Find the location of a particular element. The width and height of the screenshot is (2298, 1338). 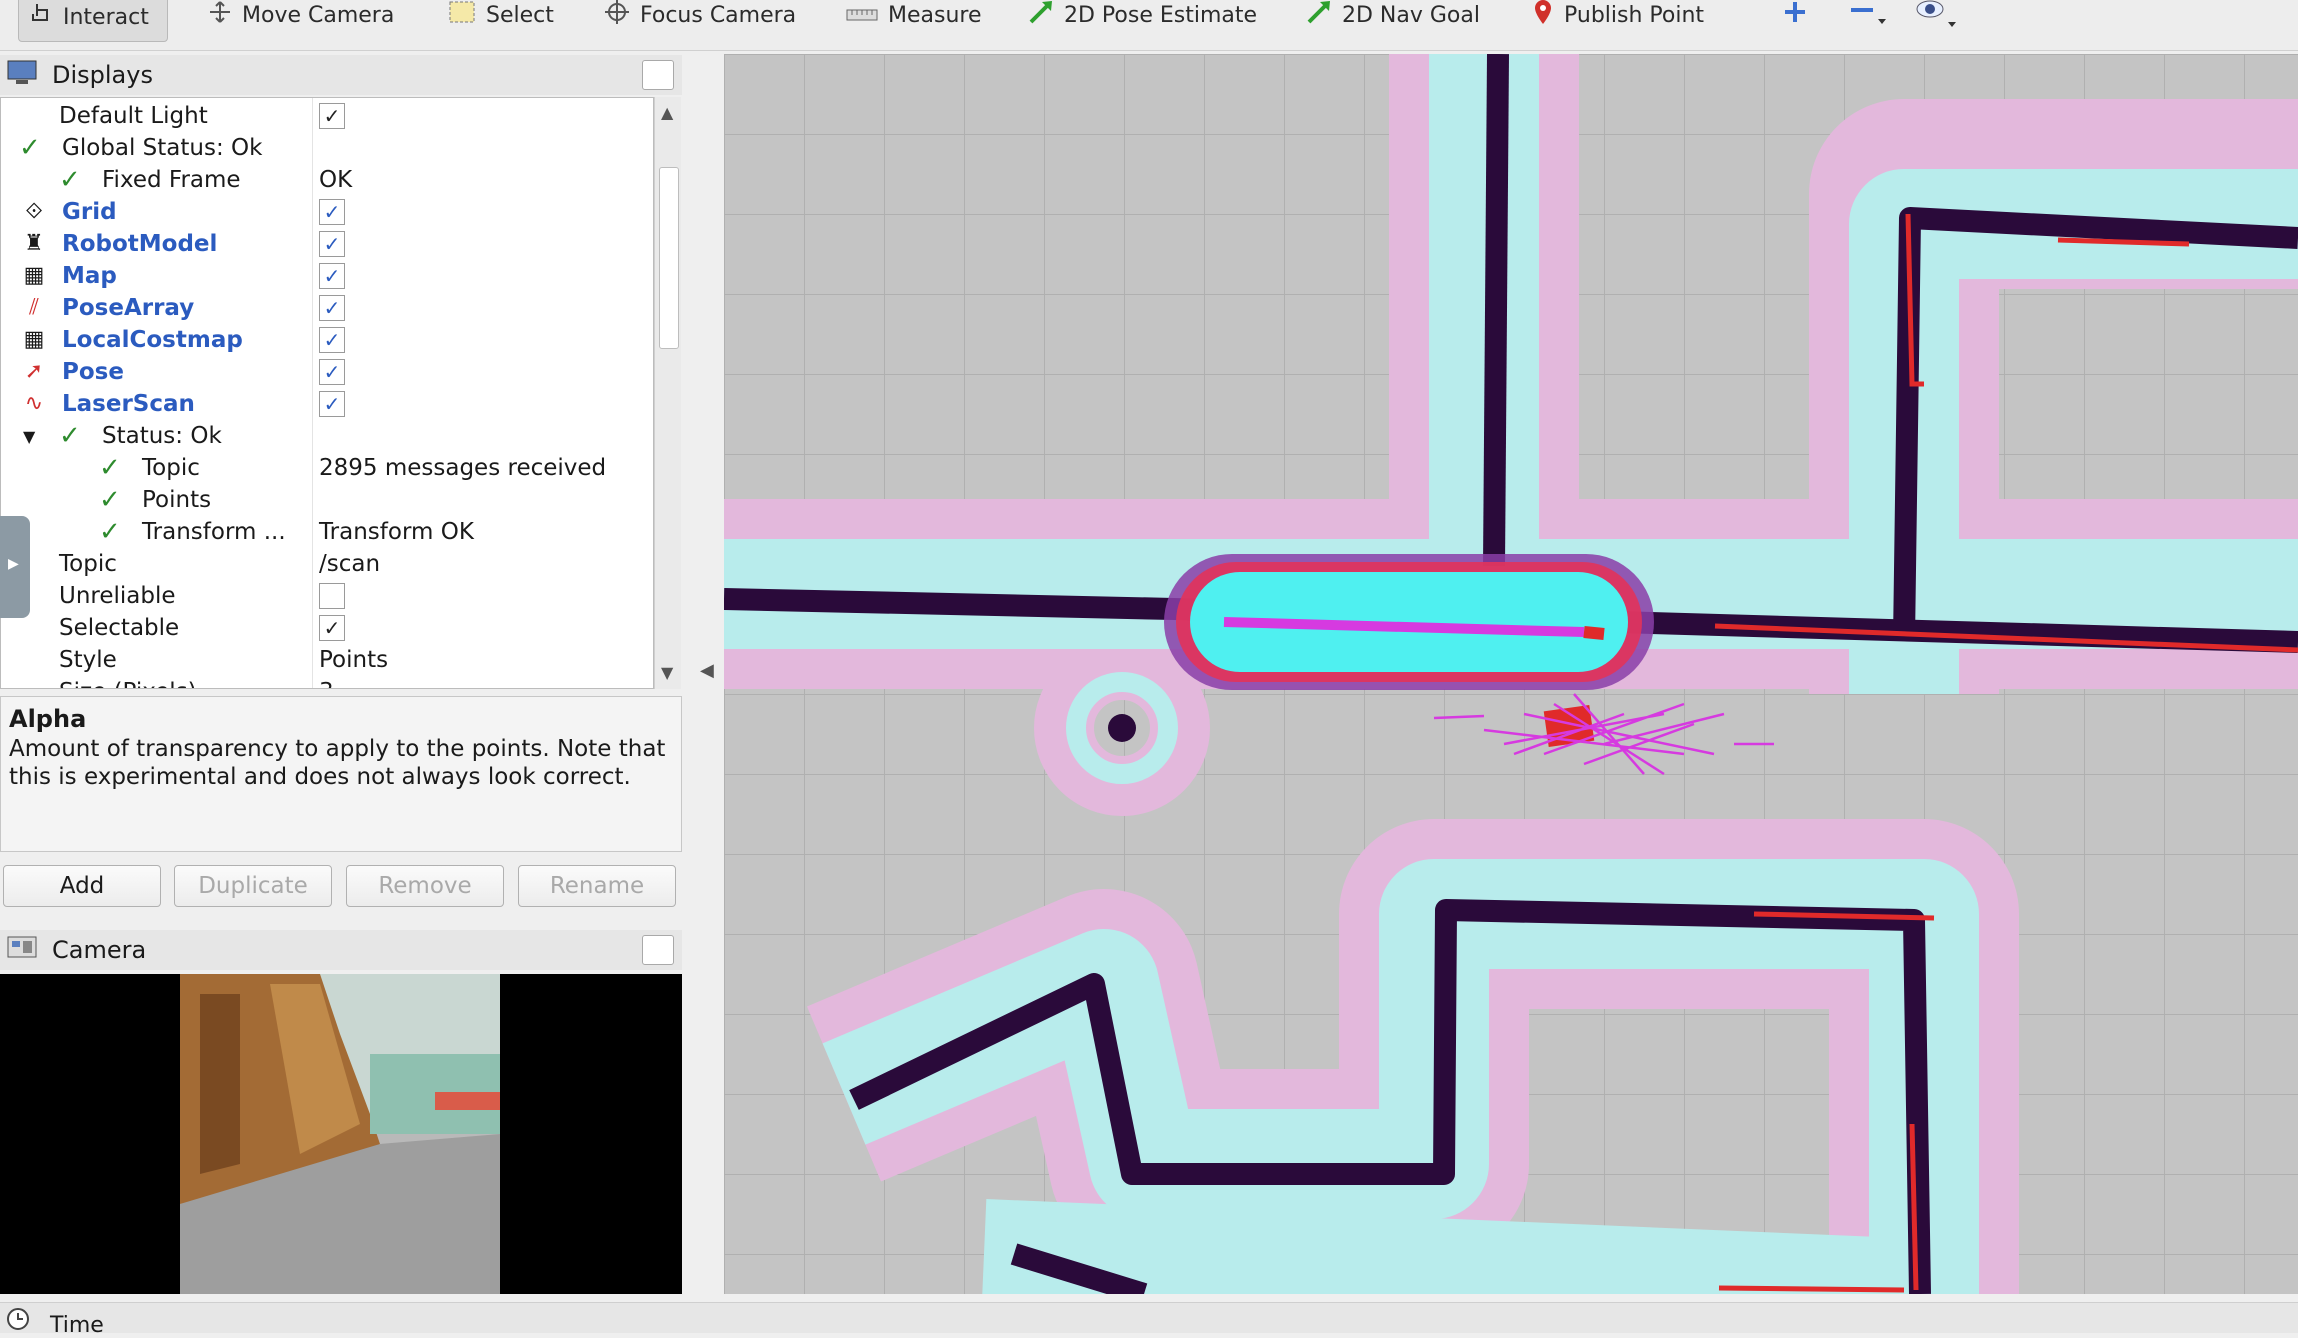

focus-camera-tool-button: Focus Camera is located at coordinates (700, 15).